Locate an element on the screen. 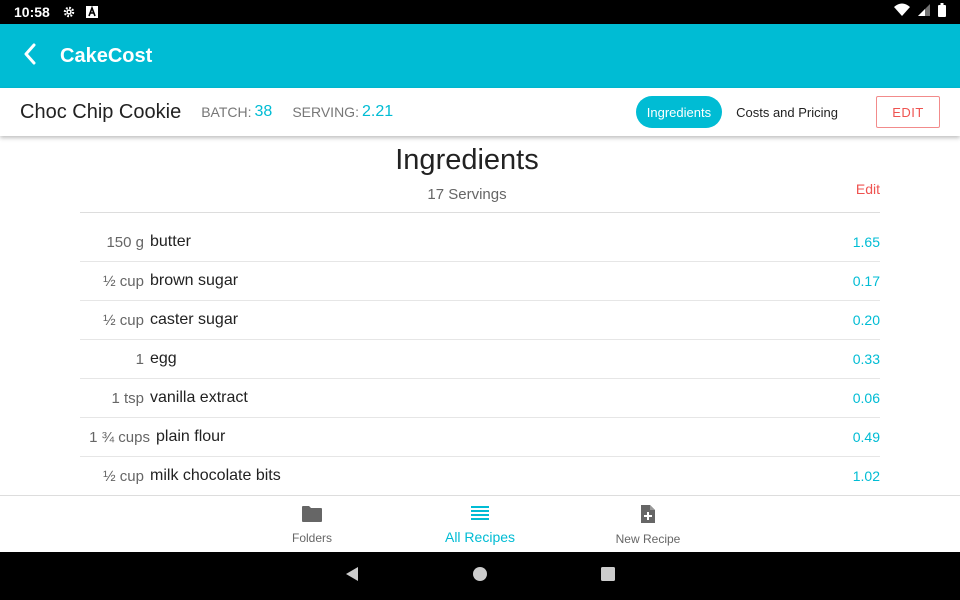  status-time: 10:58 is located at coordinates (32, 12).